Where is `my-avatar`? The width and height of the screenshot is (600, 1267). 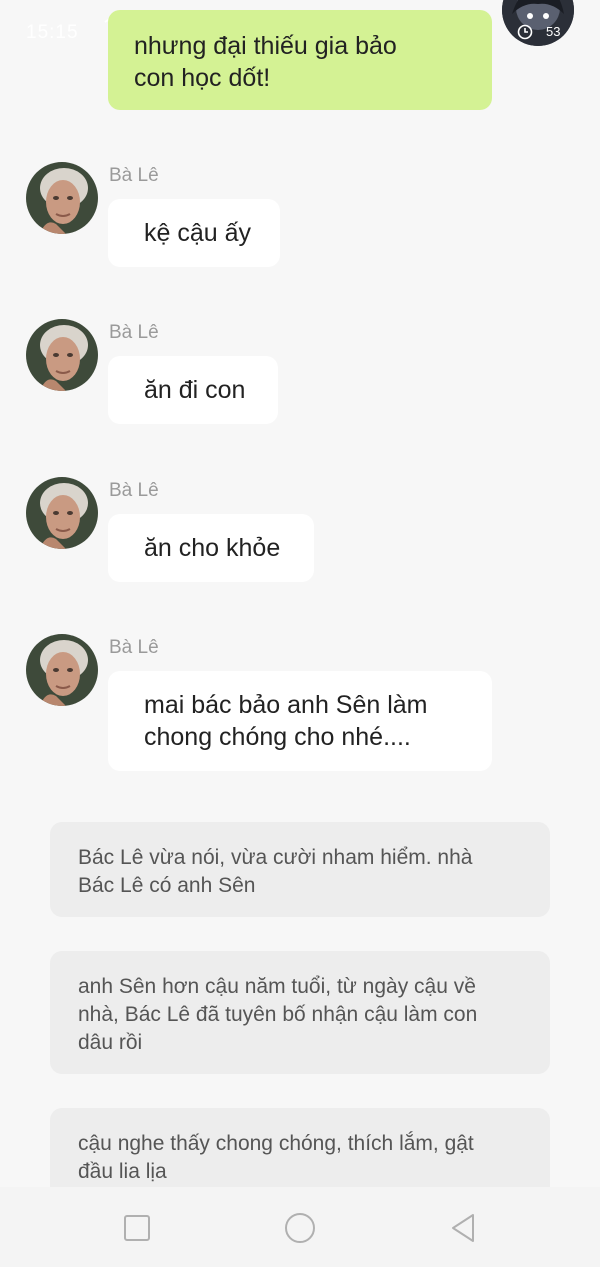 my-avatar is located at coordinates (538, 23).